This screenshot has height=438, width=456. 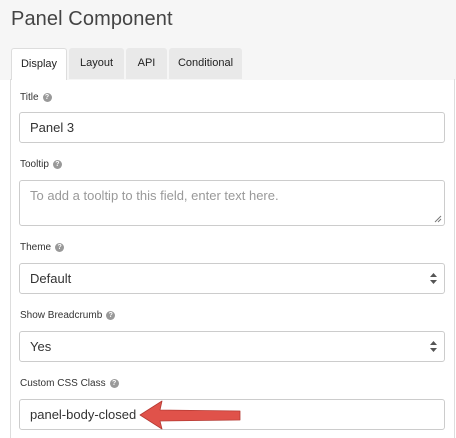 I want to click on css-class-label: Custom CSS Class ?, so click(x=69, y=383).